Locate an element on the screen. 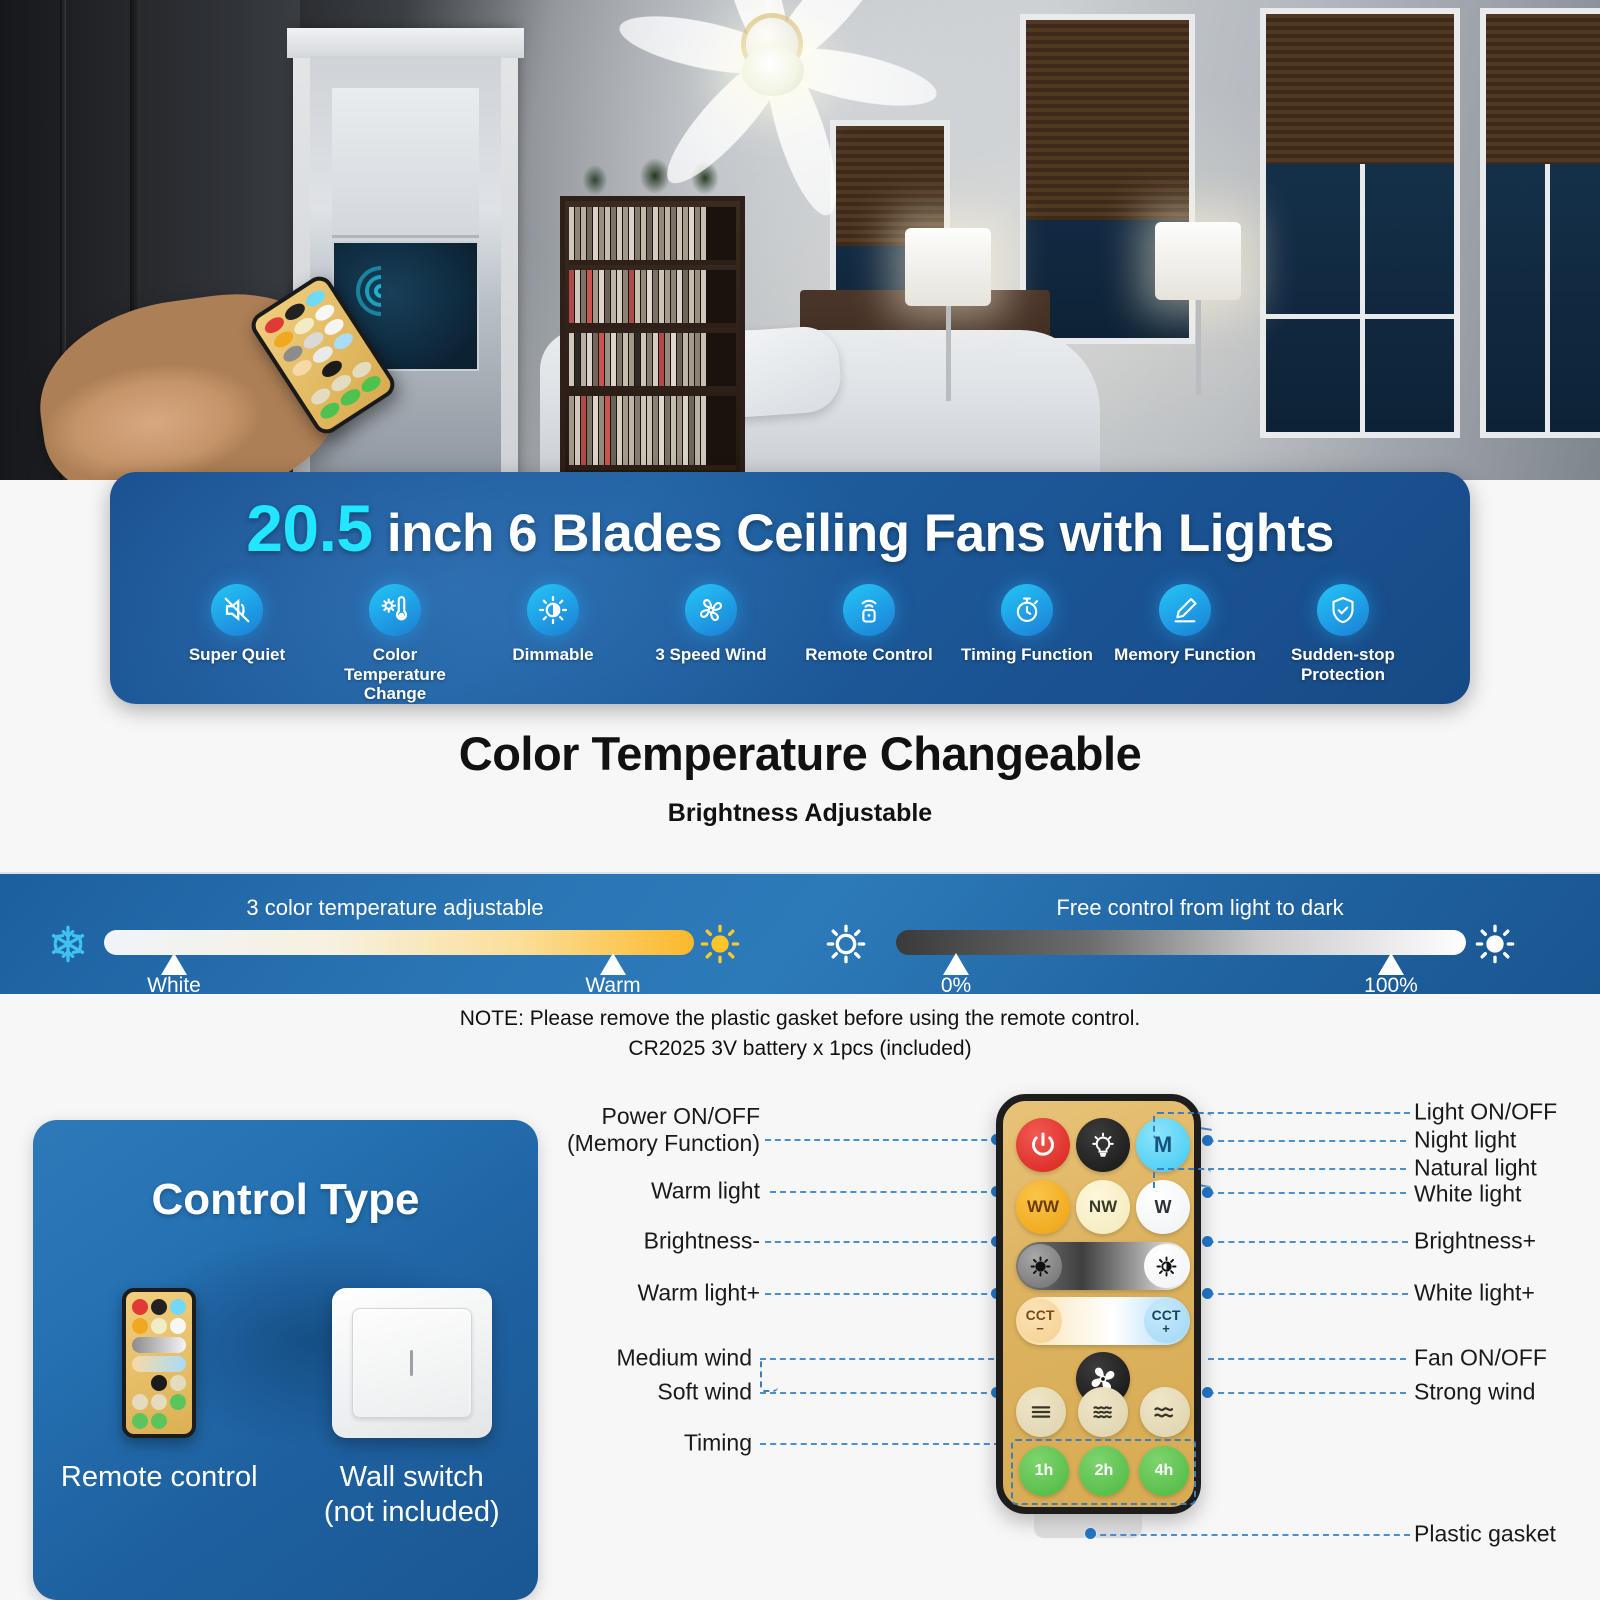 This screenshot has height=1600, width=1600. remote-signal-icon is located at coordinates (869, 610).